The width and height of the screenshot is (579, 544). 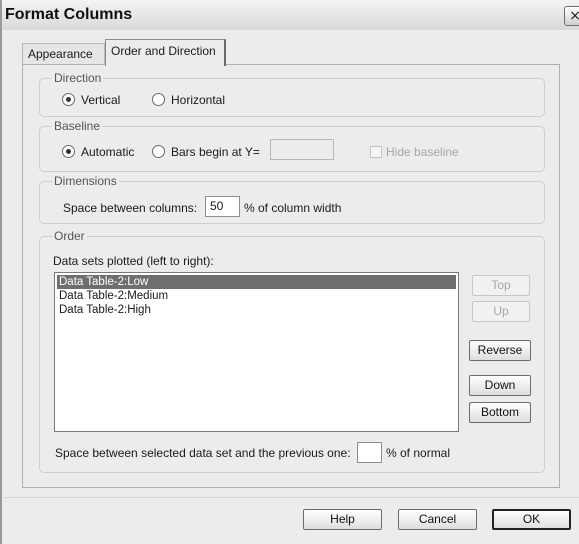 I want to click on tab-bar: Appearance Order and Direction, so click(x=292, y=52).